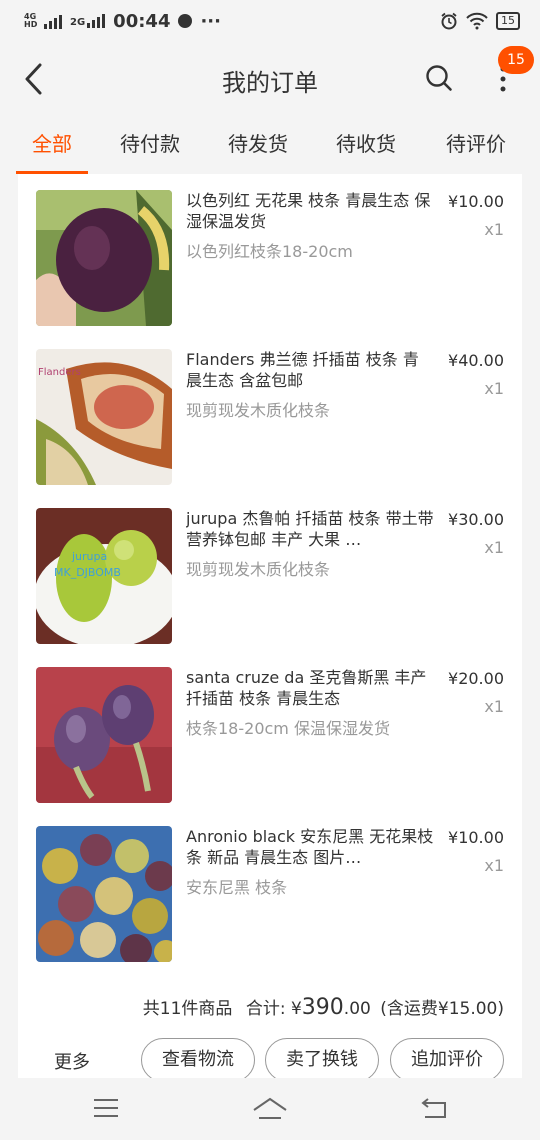 The image size is (540, 1140). Describe the element at coordinates (106, 1108) in the screenshot. I see `menu-icon` at that location.